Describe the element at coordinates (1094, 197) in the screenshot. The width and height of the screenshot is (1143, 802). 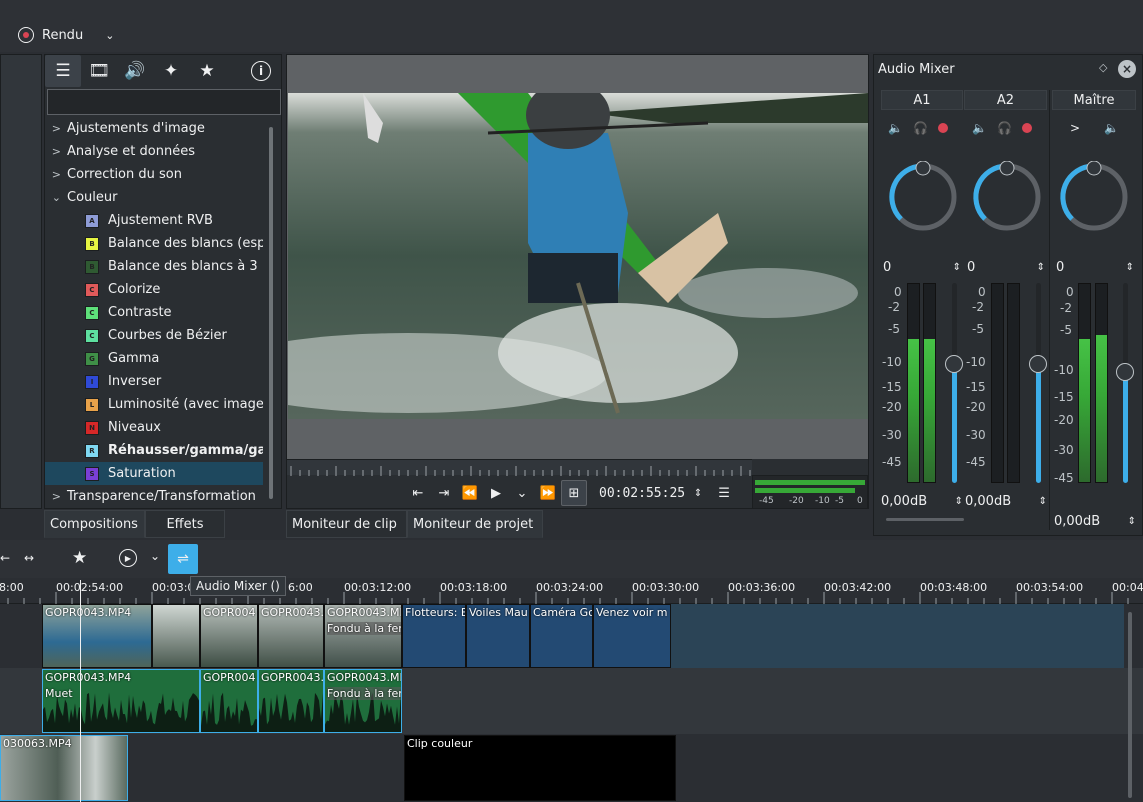
I see `pan-knob-master` at that location.